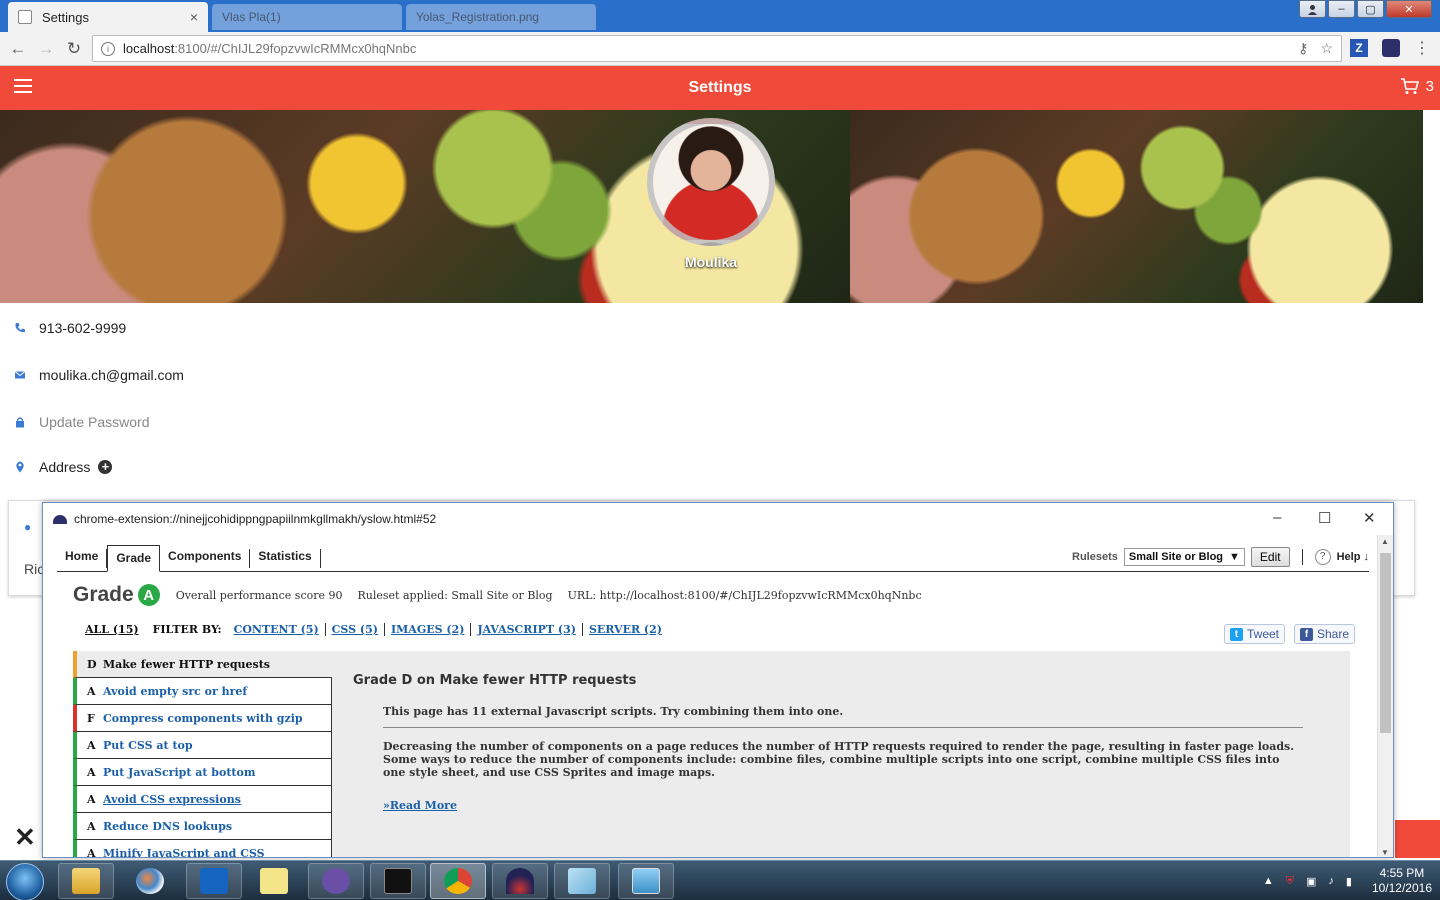  I want to click on filter-server-link: SERVER (2), so click(628, 629).